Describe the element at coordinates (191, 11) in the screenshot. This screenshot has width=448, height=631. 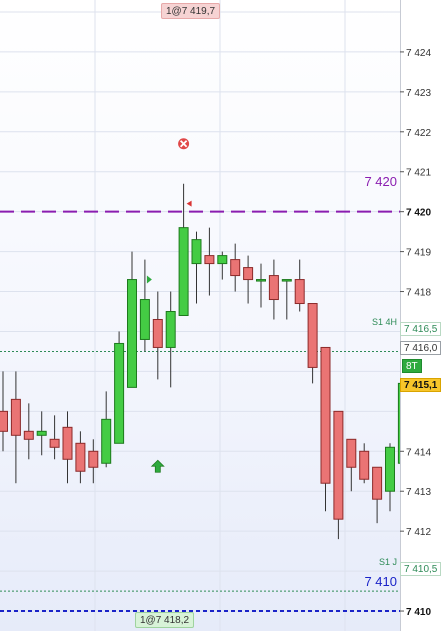
I see `order-label-top: 1@7 419,7` at that location.